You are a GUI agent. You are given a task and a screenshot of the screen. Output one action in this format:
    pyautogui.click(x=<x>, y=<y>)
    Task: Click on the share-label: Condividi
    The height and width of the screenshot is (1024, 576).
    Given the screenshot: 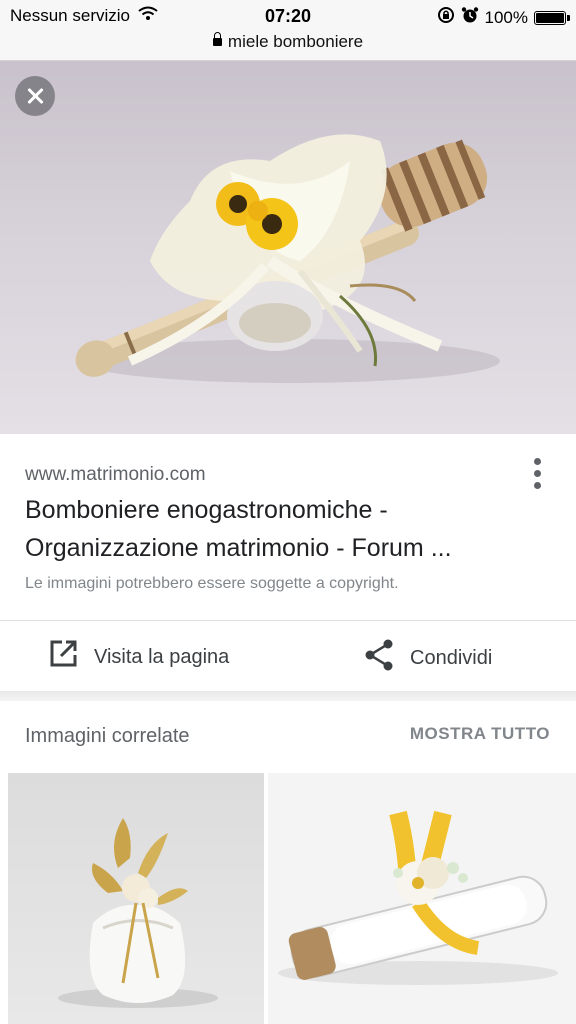 What is the action you would take?
    pyautogui.click(x=451, y=657)
    